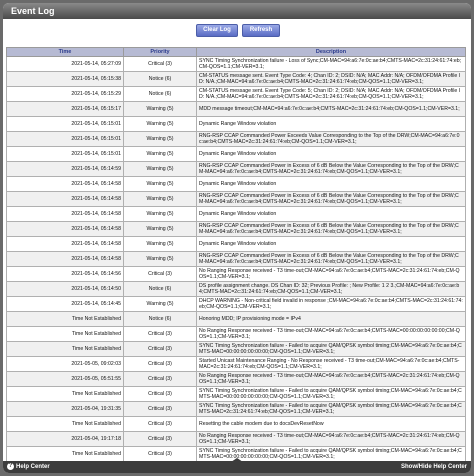 The image size is (474, 476). Describe the element at coordinates (65, 109) in the screenshot. I see `cell-time: 2021-05-14, 05:15:17` at that location.